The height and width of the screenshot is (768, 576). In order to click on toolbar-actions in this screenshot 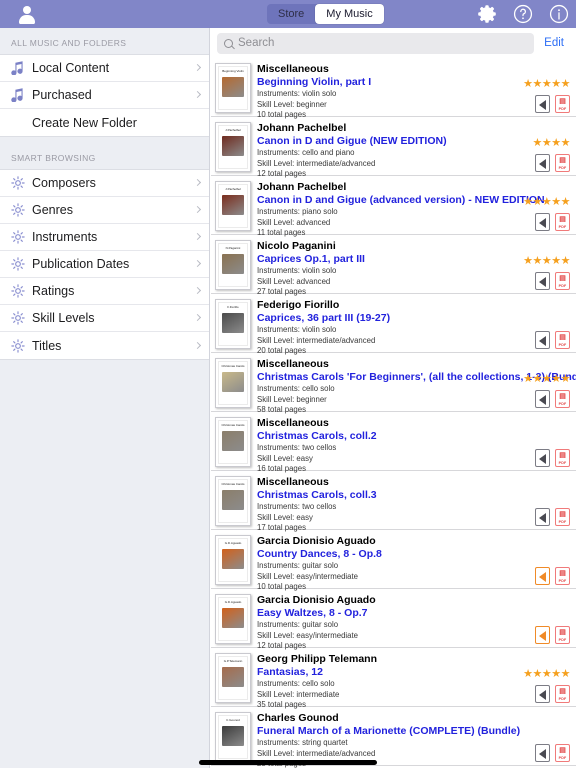, I will do `click(523, 14)`.